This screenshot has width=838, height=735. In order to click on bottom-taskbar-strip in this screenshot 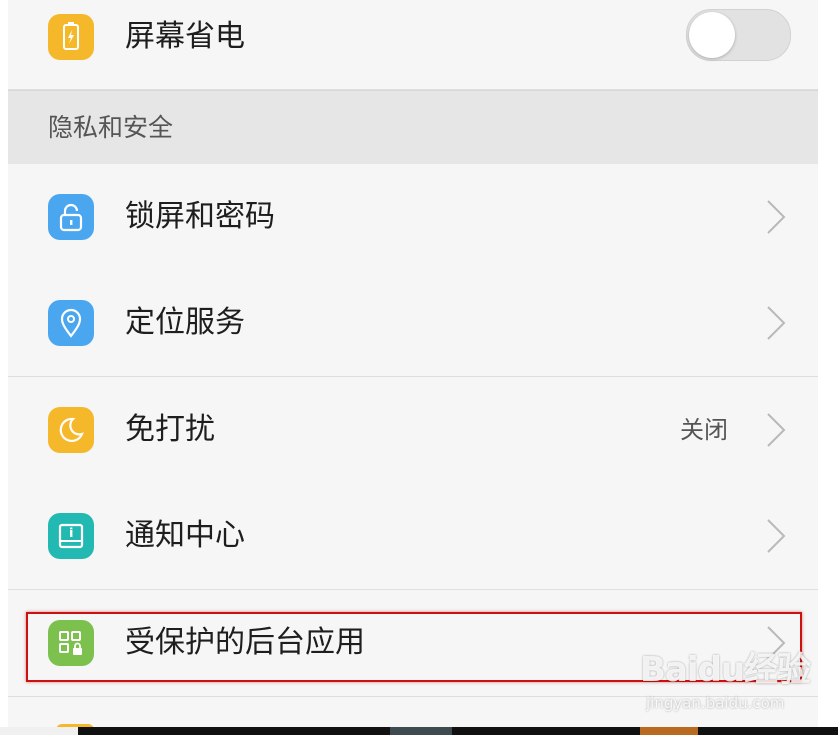, I will do `click(419, 731)`.